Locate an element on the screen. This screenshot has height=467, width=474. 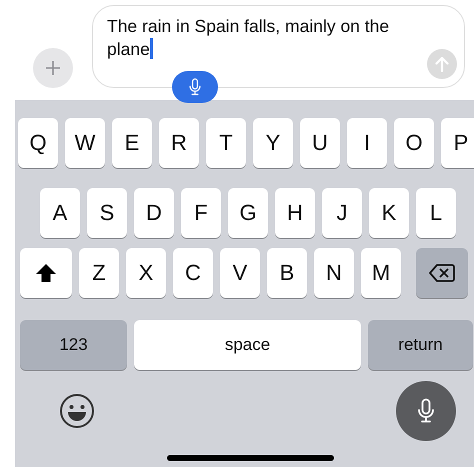
letter-key: O is located at coordinates (414, 143).